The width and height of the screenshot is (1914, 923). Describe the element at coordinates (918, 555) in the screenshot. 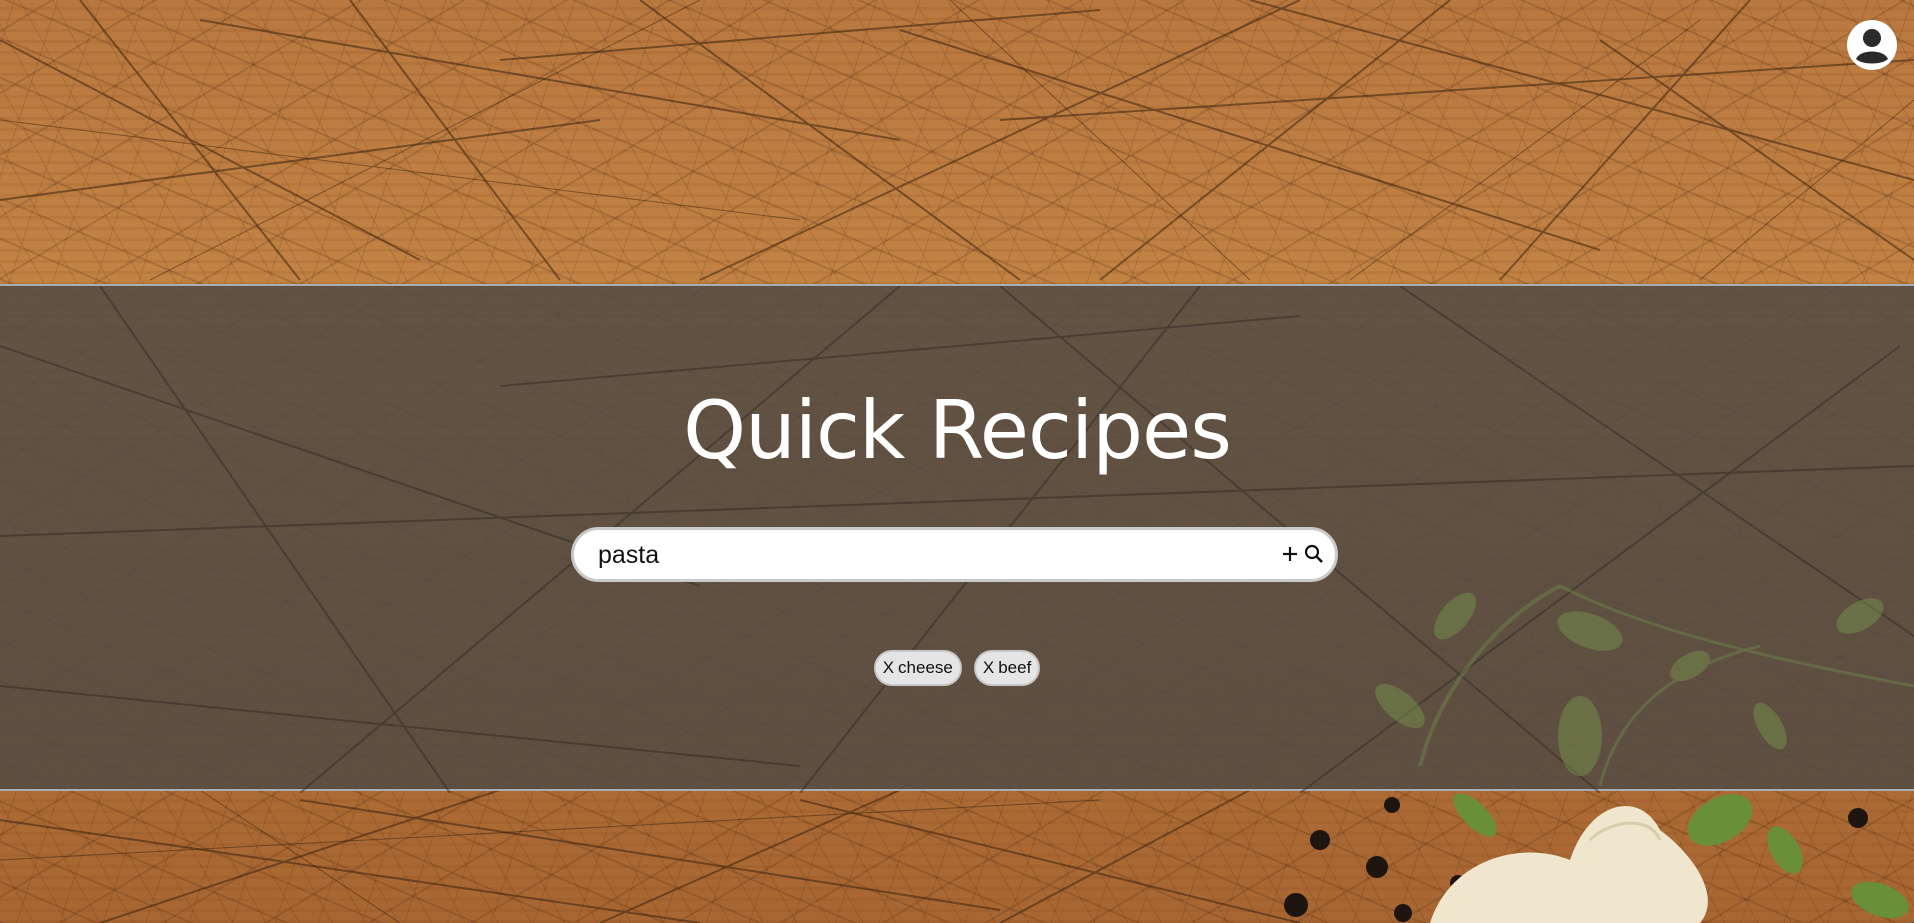

I see `search-input` at that location.